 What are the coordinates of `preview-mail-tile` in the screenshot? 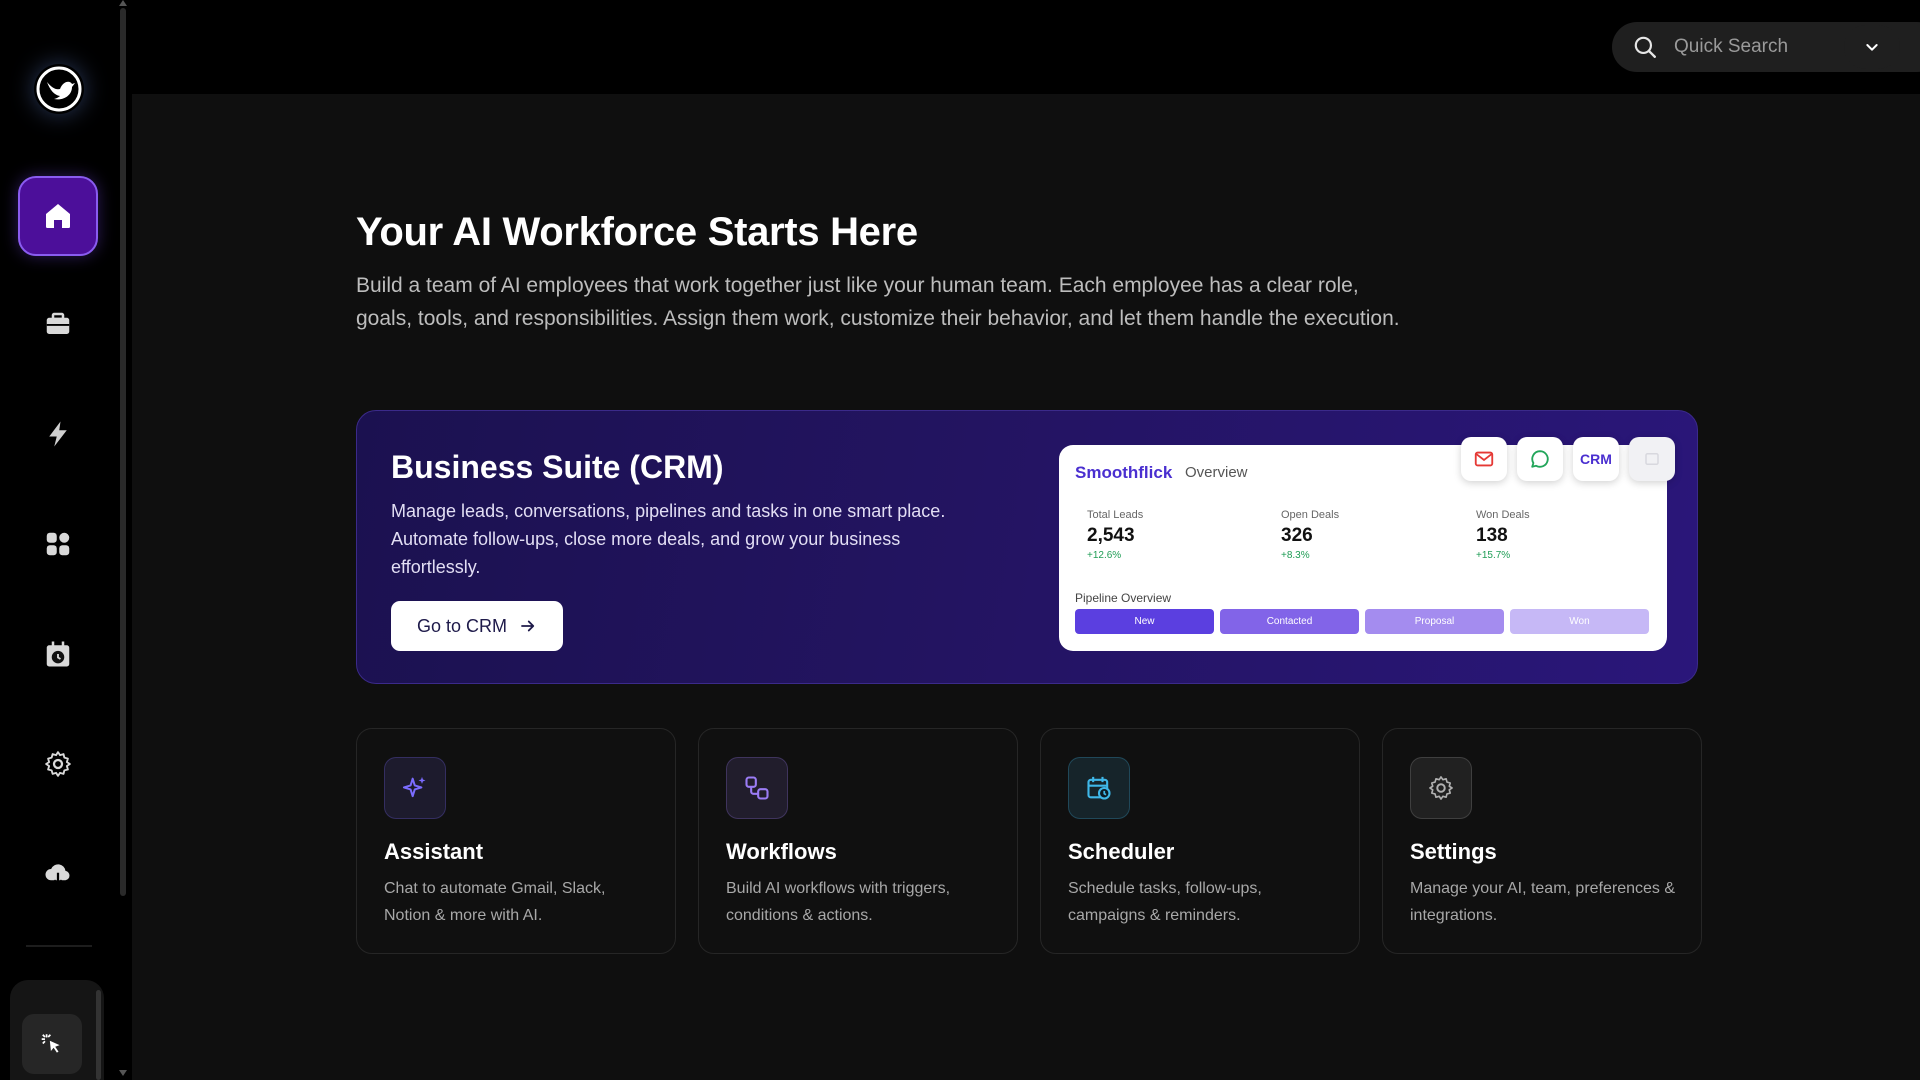 It's located at (1484, 459).